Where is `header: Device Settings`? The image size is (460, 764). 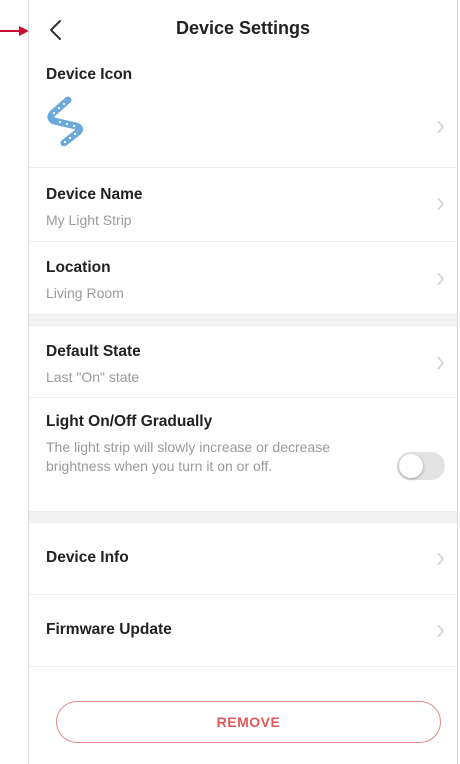 header: Device Settings is located at coordinates (243, 29).